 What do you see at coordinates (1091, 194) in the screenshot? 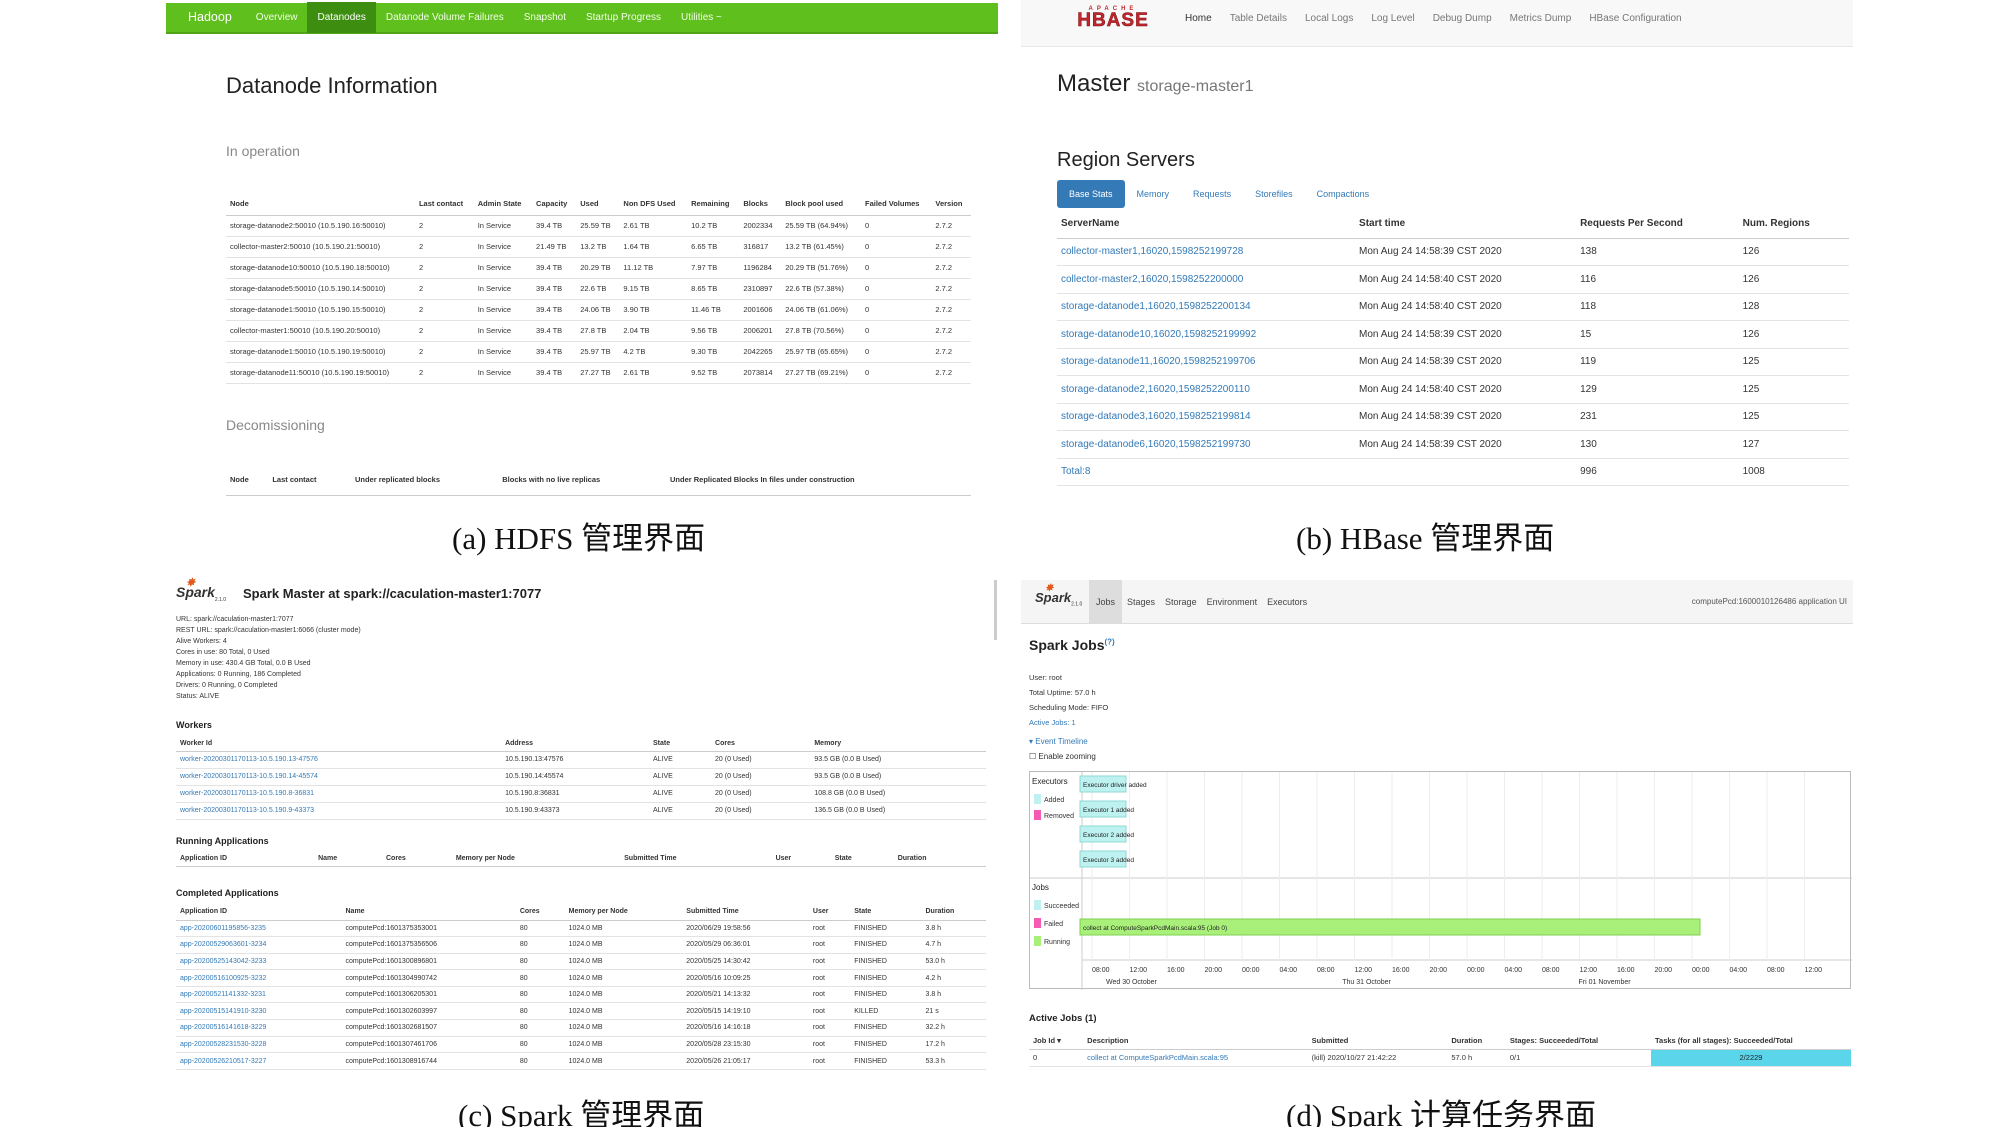
I see `hbase-tab-base-stats: Base Stats` at bounding box center [1091, 194].